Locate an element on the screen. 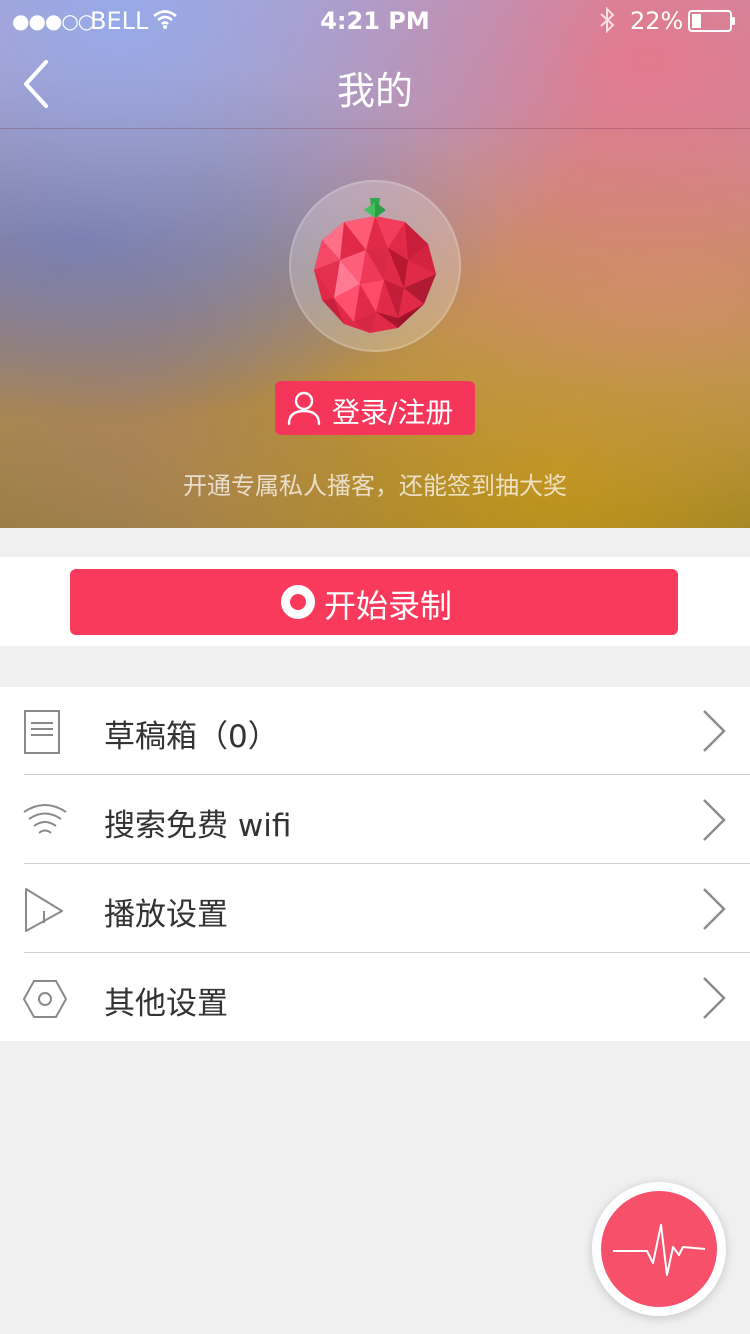 This screenshot has height=1334, width=750. lychee-logo-icon is located at coordinates (375, 265).